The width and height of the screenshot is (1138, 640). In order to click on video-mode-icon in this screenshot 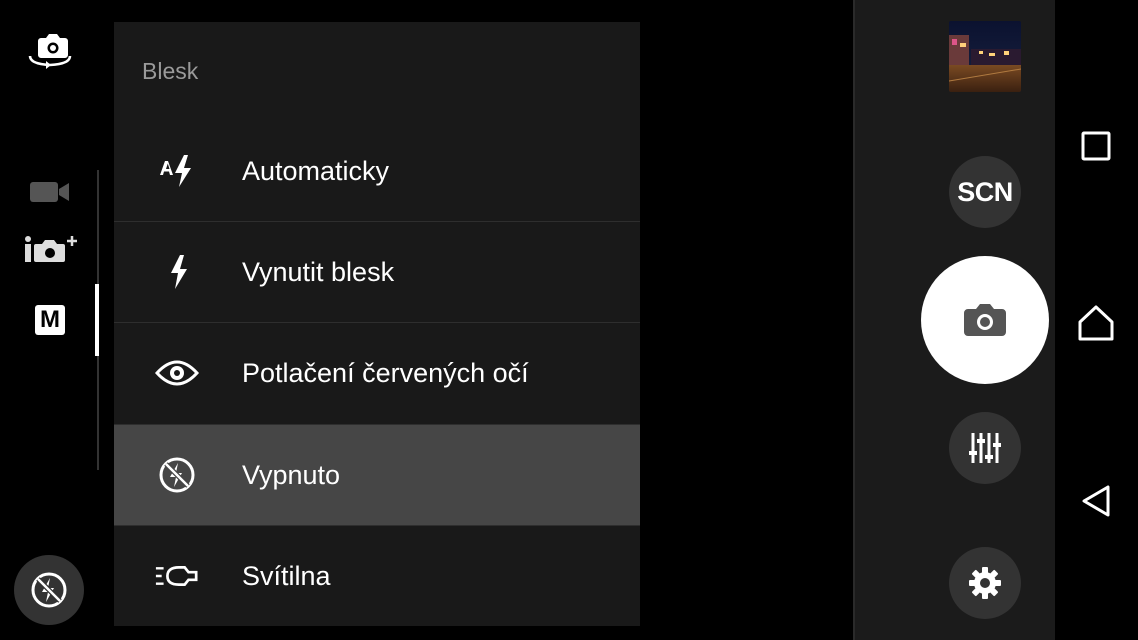, I will do `click(50, 192)`.